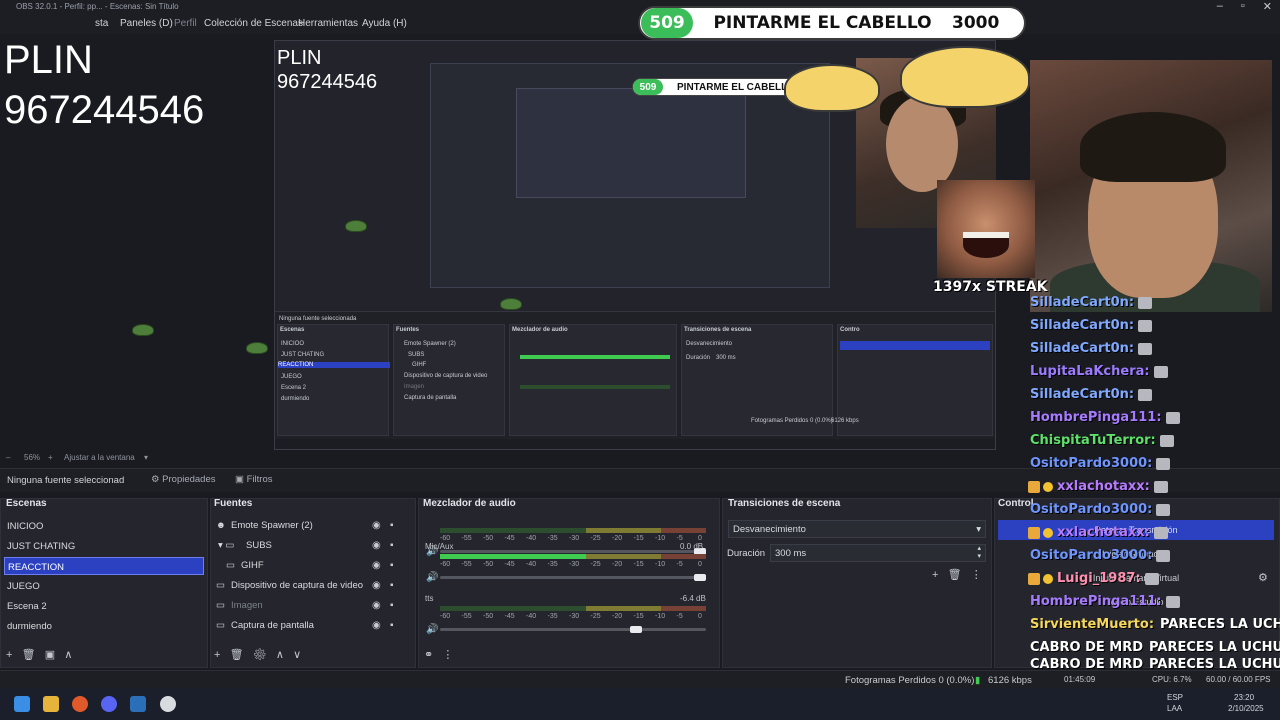 This screenshot has width=1280, height=720. I want to click on meter-tick-label: -25, so click(595, 538).